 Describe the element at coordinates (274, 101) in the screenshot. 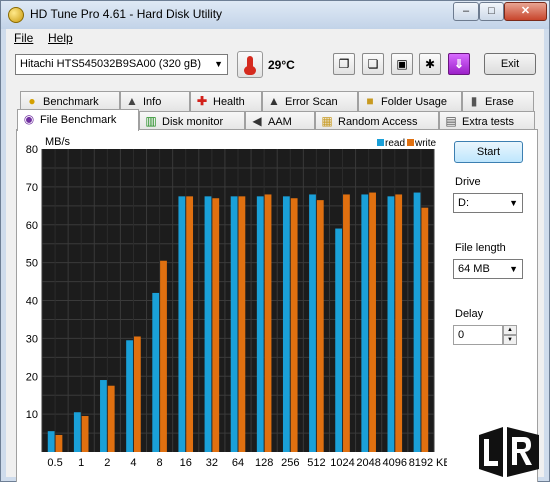

I see `error-scan-icon: ▲` at that location.